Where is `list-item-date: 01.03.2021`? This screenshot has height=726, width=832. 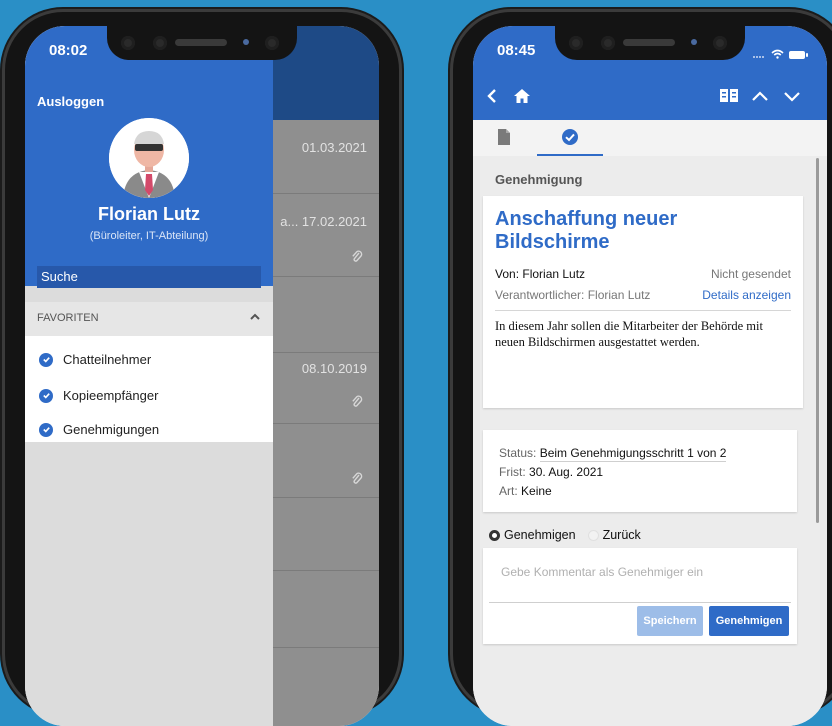
list-item-date: 01.03.2021 is located at coordinates (334, 147).